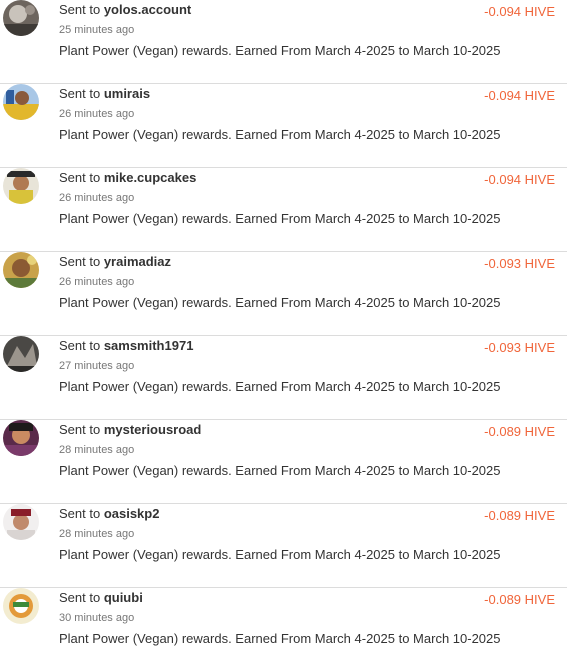  I want to click on transfer-title: Sent to oasiskp2, so click(109, 513).